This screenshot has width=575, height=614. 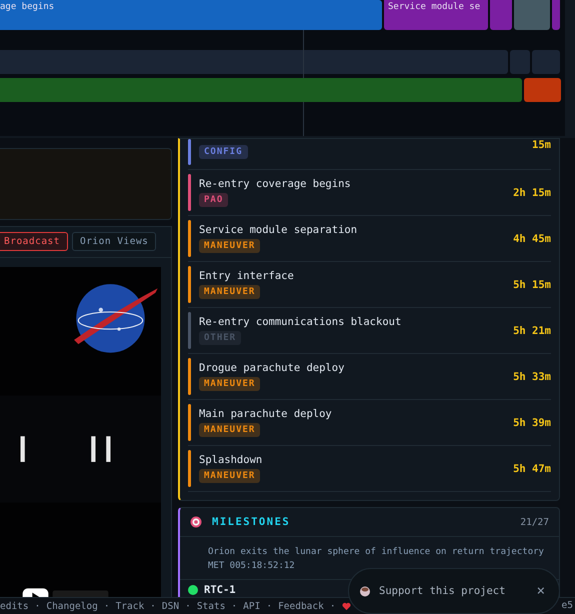 What do you see at coordinates (567, 605) in the screenshot?
I see `footer-text: e5` at bounding box center [567, 605].